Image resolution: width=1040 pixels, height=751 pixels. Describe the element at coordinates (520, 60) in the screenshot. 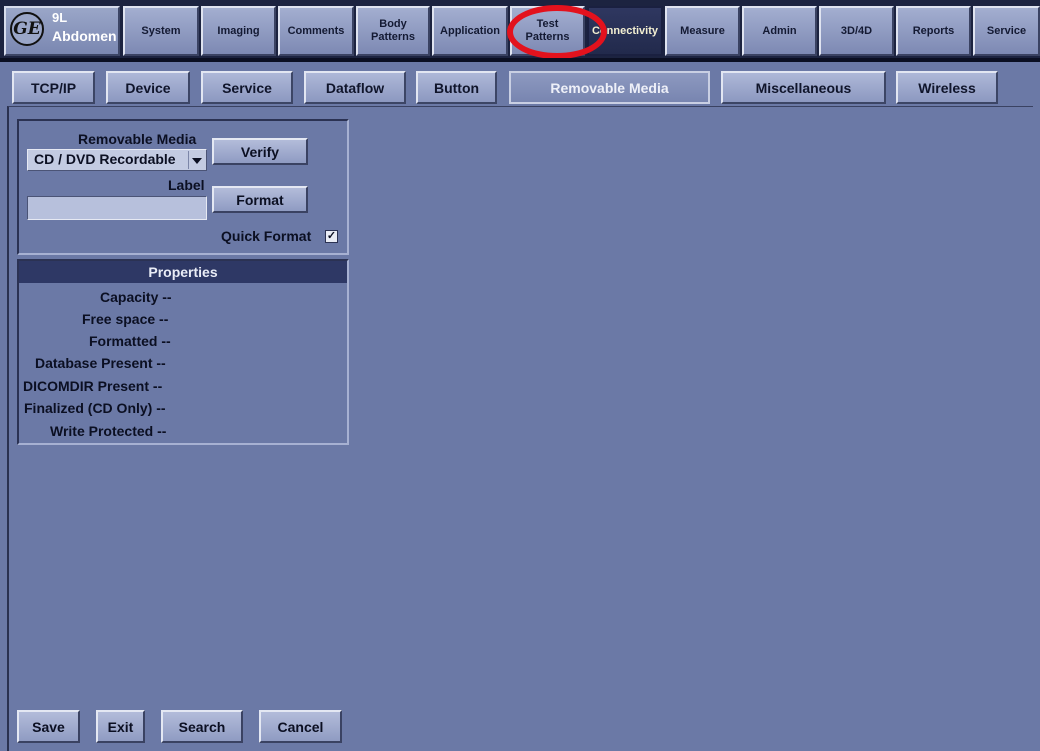

I see `menu-divider` at that location.